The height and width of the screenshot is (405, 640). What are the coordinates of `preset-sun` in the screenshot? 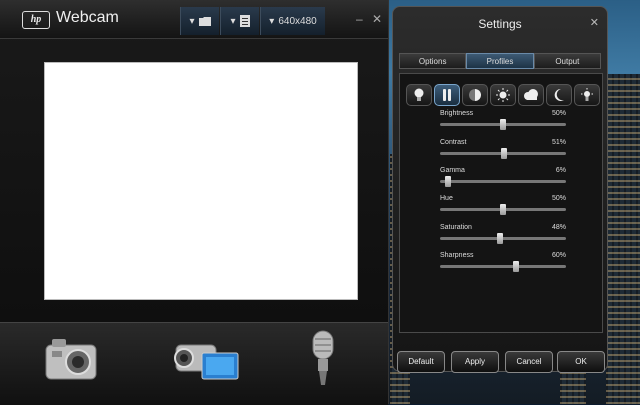 It's located at (503, 95).